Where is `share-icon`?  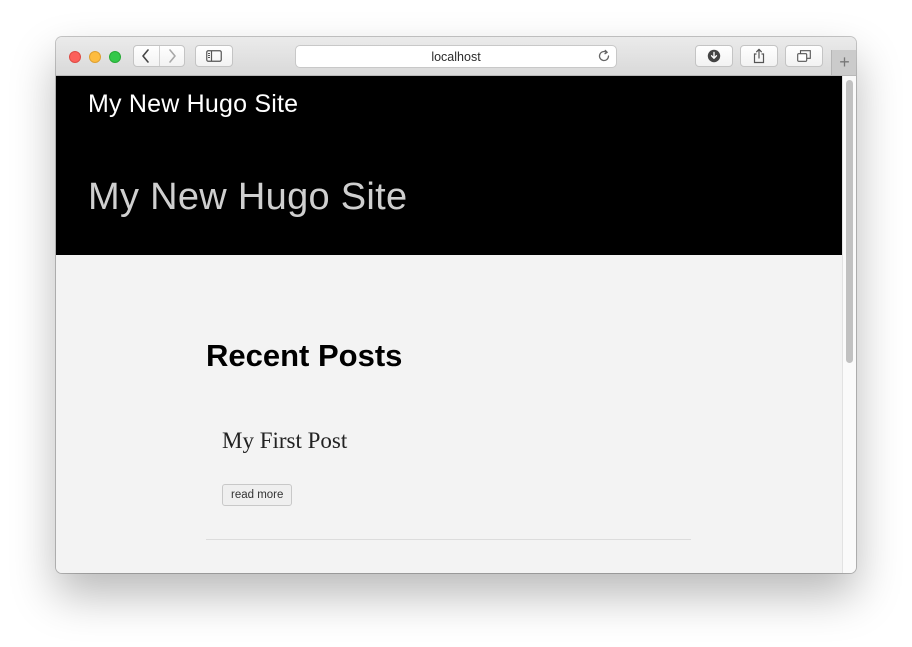 share-icon is located at coordinates (759, 56).